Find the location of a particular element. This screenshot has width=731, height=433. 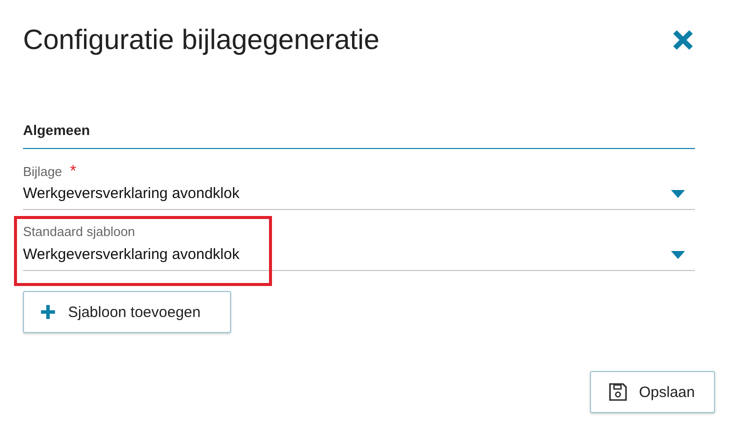

add-template-button: Sjabloon toevoegen is located at coordinates (127, 312).